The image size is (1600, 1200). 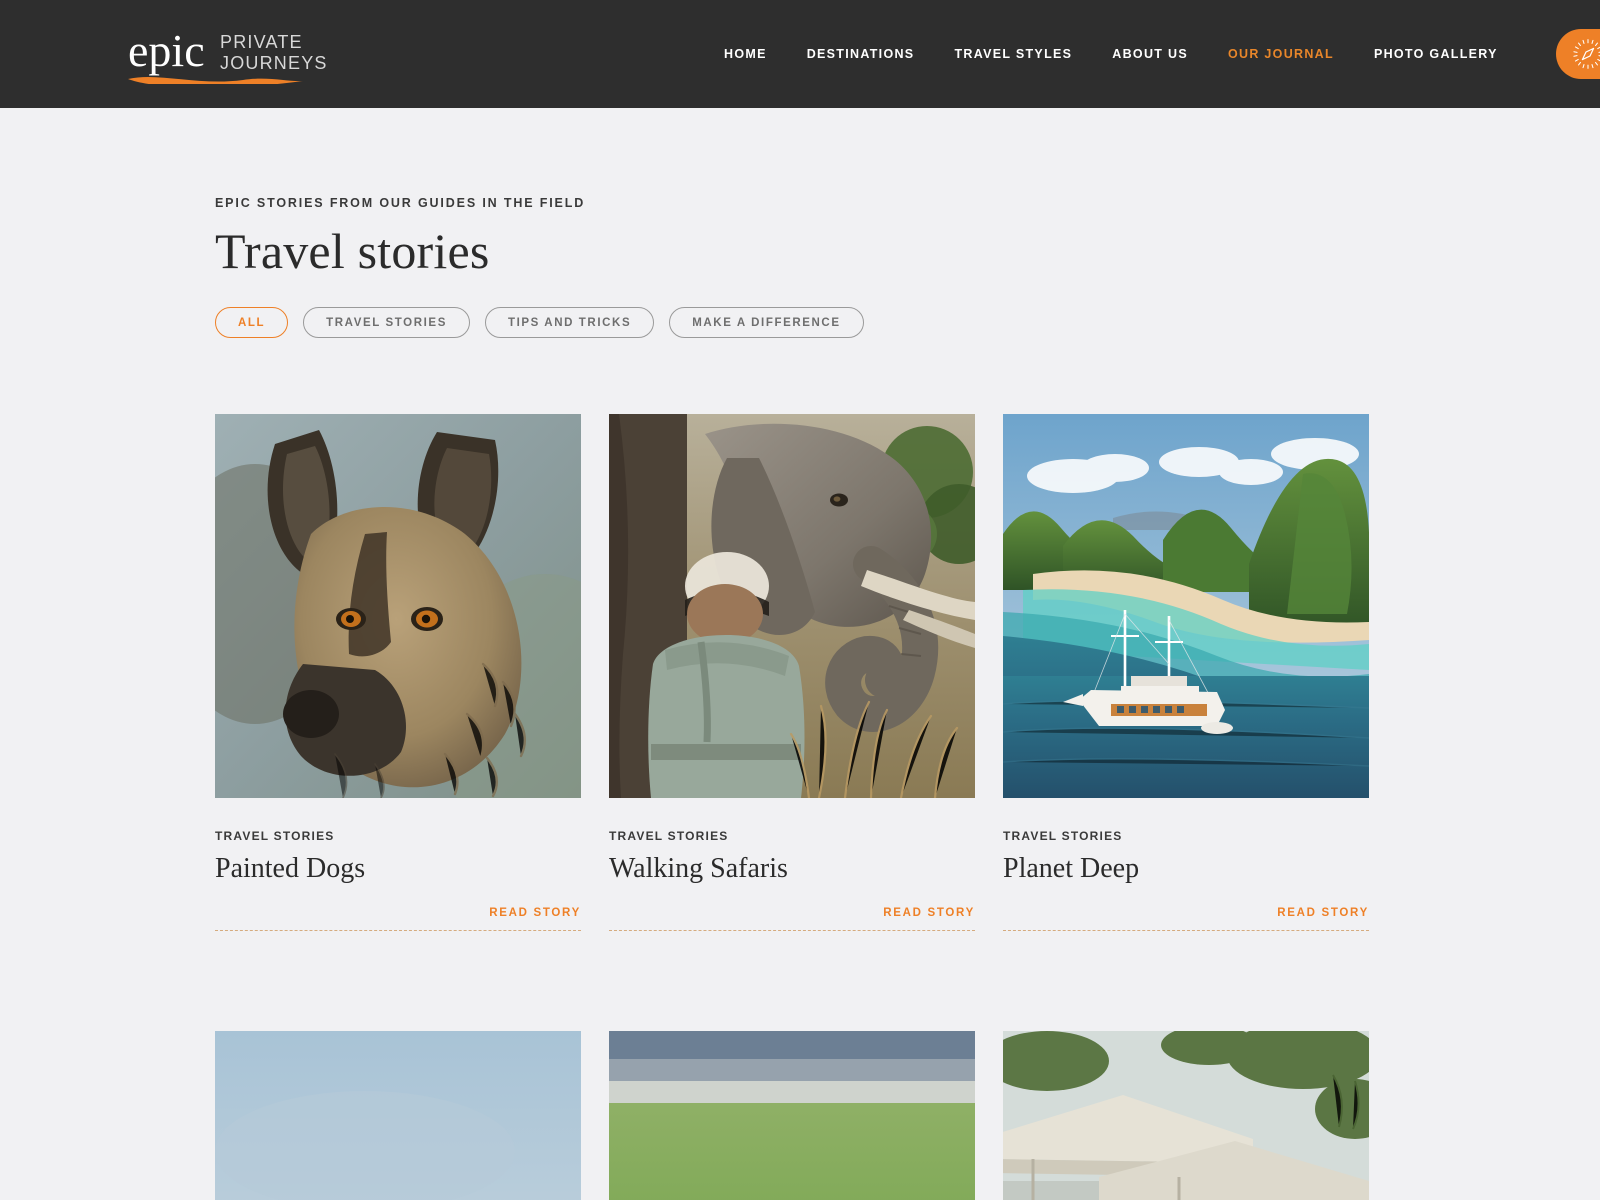 I want to click on story-card: TRAVEL STORIES Planet Deep READ STORY, so click(x=1186, y=672).